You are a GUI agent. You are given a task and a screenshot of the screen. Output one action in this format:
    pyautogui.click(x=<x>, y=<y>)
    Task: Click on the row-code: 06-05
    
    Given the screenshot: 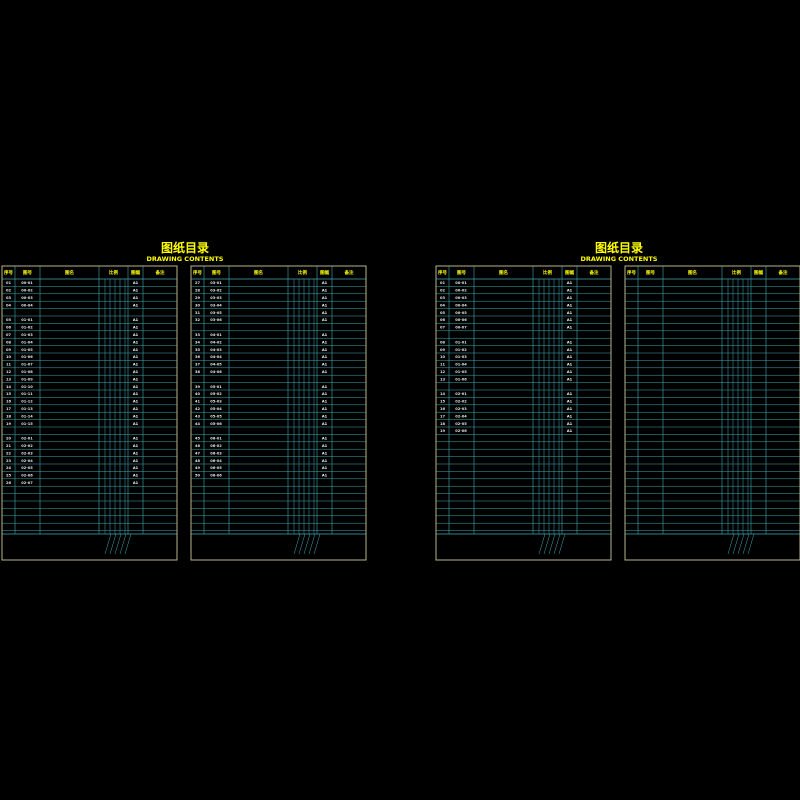 What is the action you would take?
    pyautogui.click(x=216, y=468)
    